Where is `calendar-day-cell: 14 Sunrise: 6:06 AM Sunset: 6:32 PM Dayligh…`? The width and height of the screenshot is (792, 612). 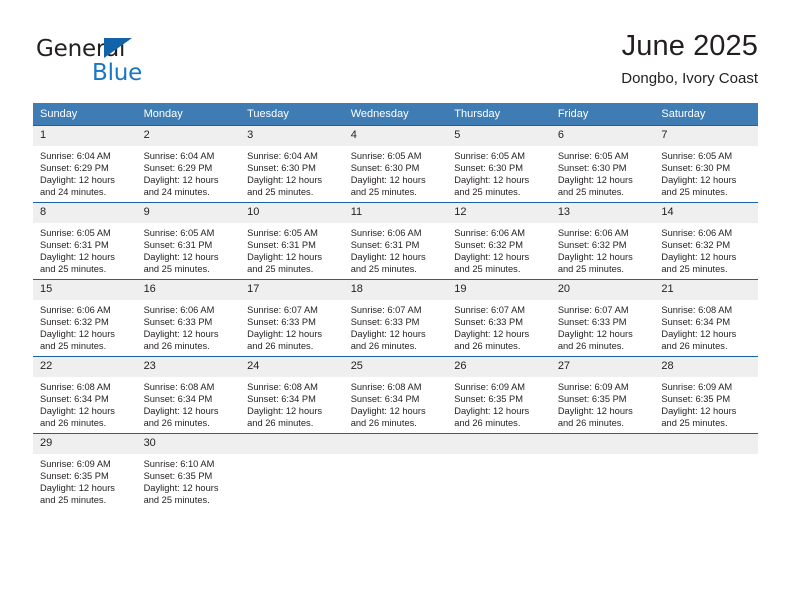 calendar-day-cell: 14 Sunrise: 6:06 AM Sunset: 6:32 PM Dayligh… is located at coordinates (706, 241).